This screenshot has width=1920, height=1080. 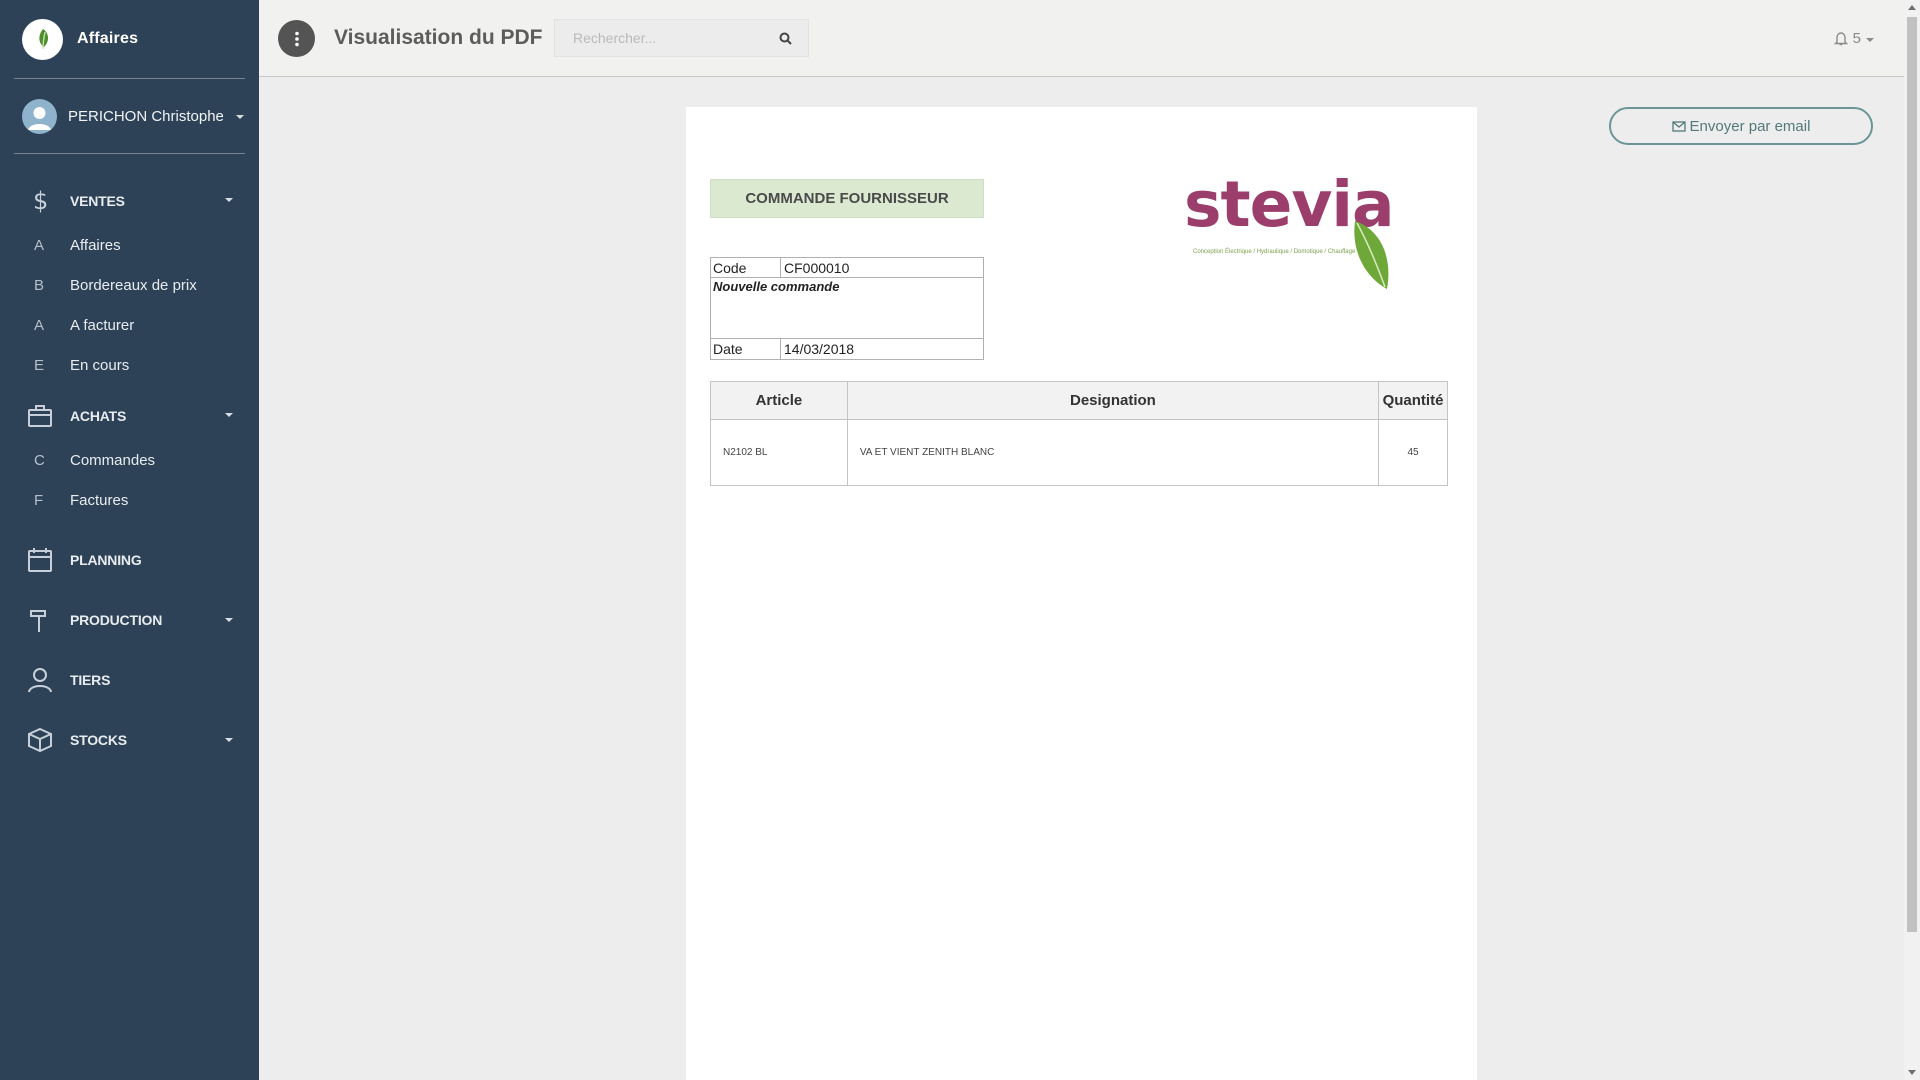 I want to click on more-menu-button, so click(x=296, y=38).